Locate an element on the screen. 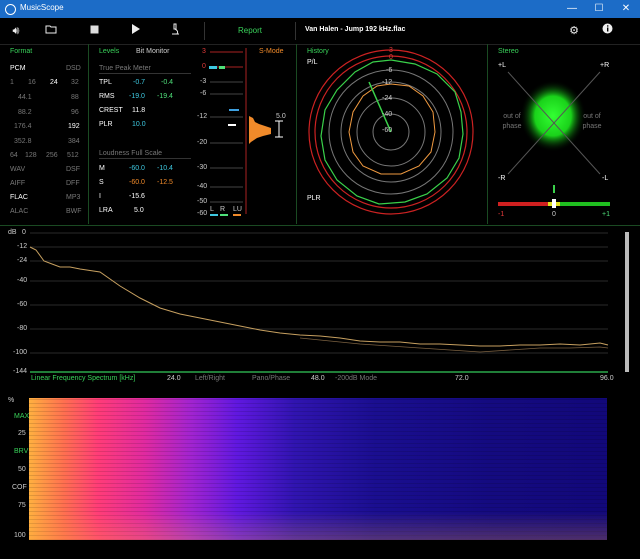 The image size is (640, 559). m-label: M is located at coordinates (102, 168).